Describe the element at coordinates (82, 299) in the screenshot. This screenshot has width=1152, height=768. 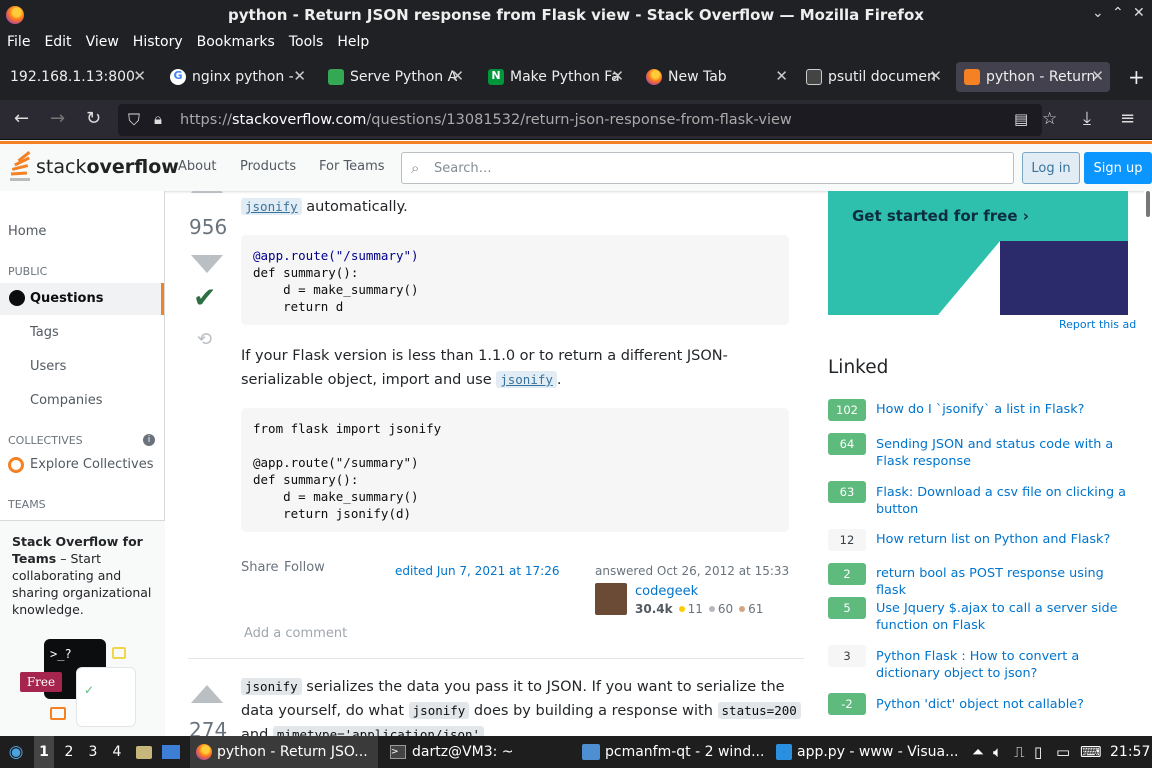
I see `sidebar-item-questions: Questions` at that location.